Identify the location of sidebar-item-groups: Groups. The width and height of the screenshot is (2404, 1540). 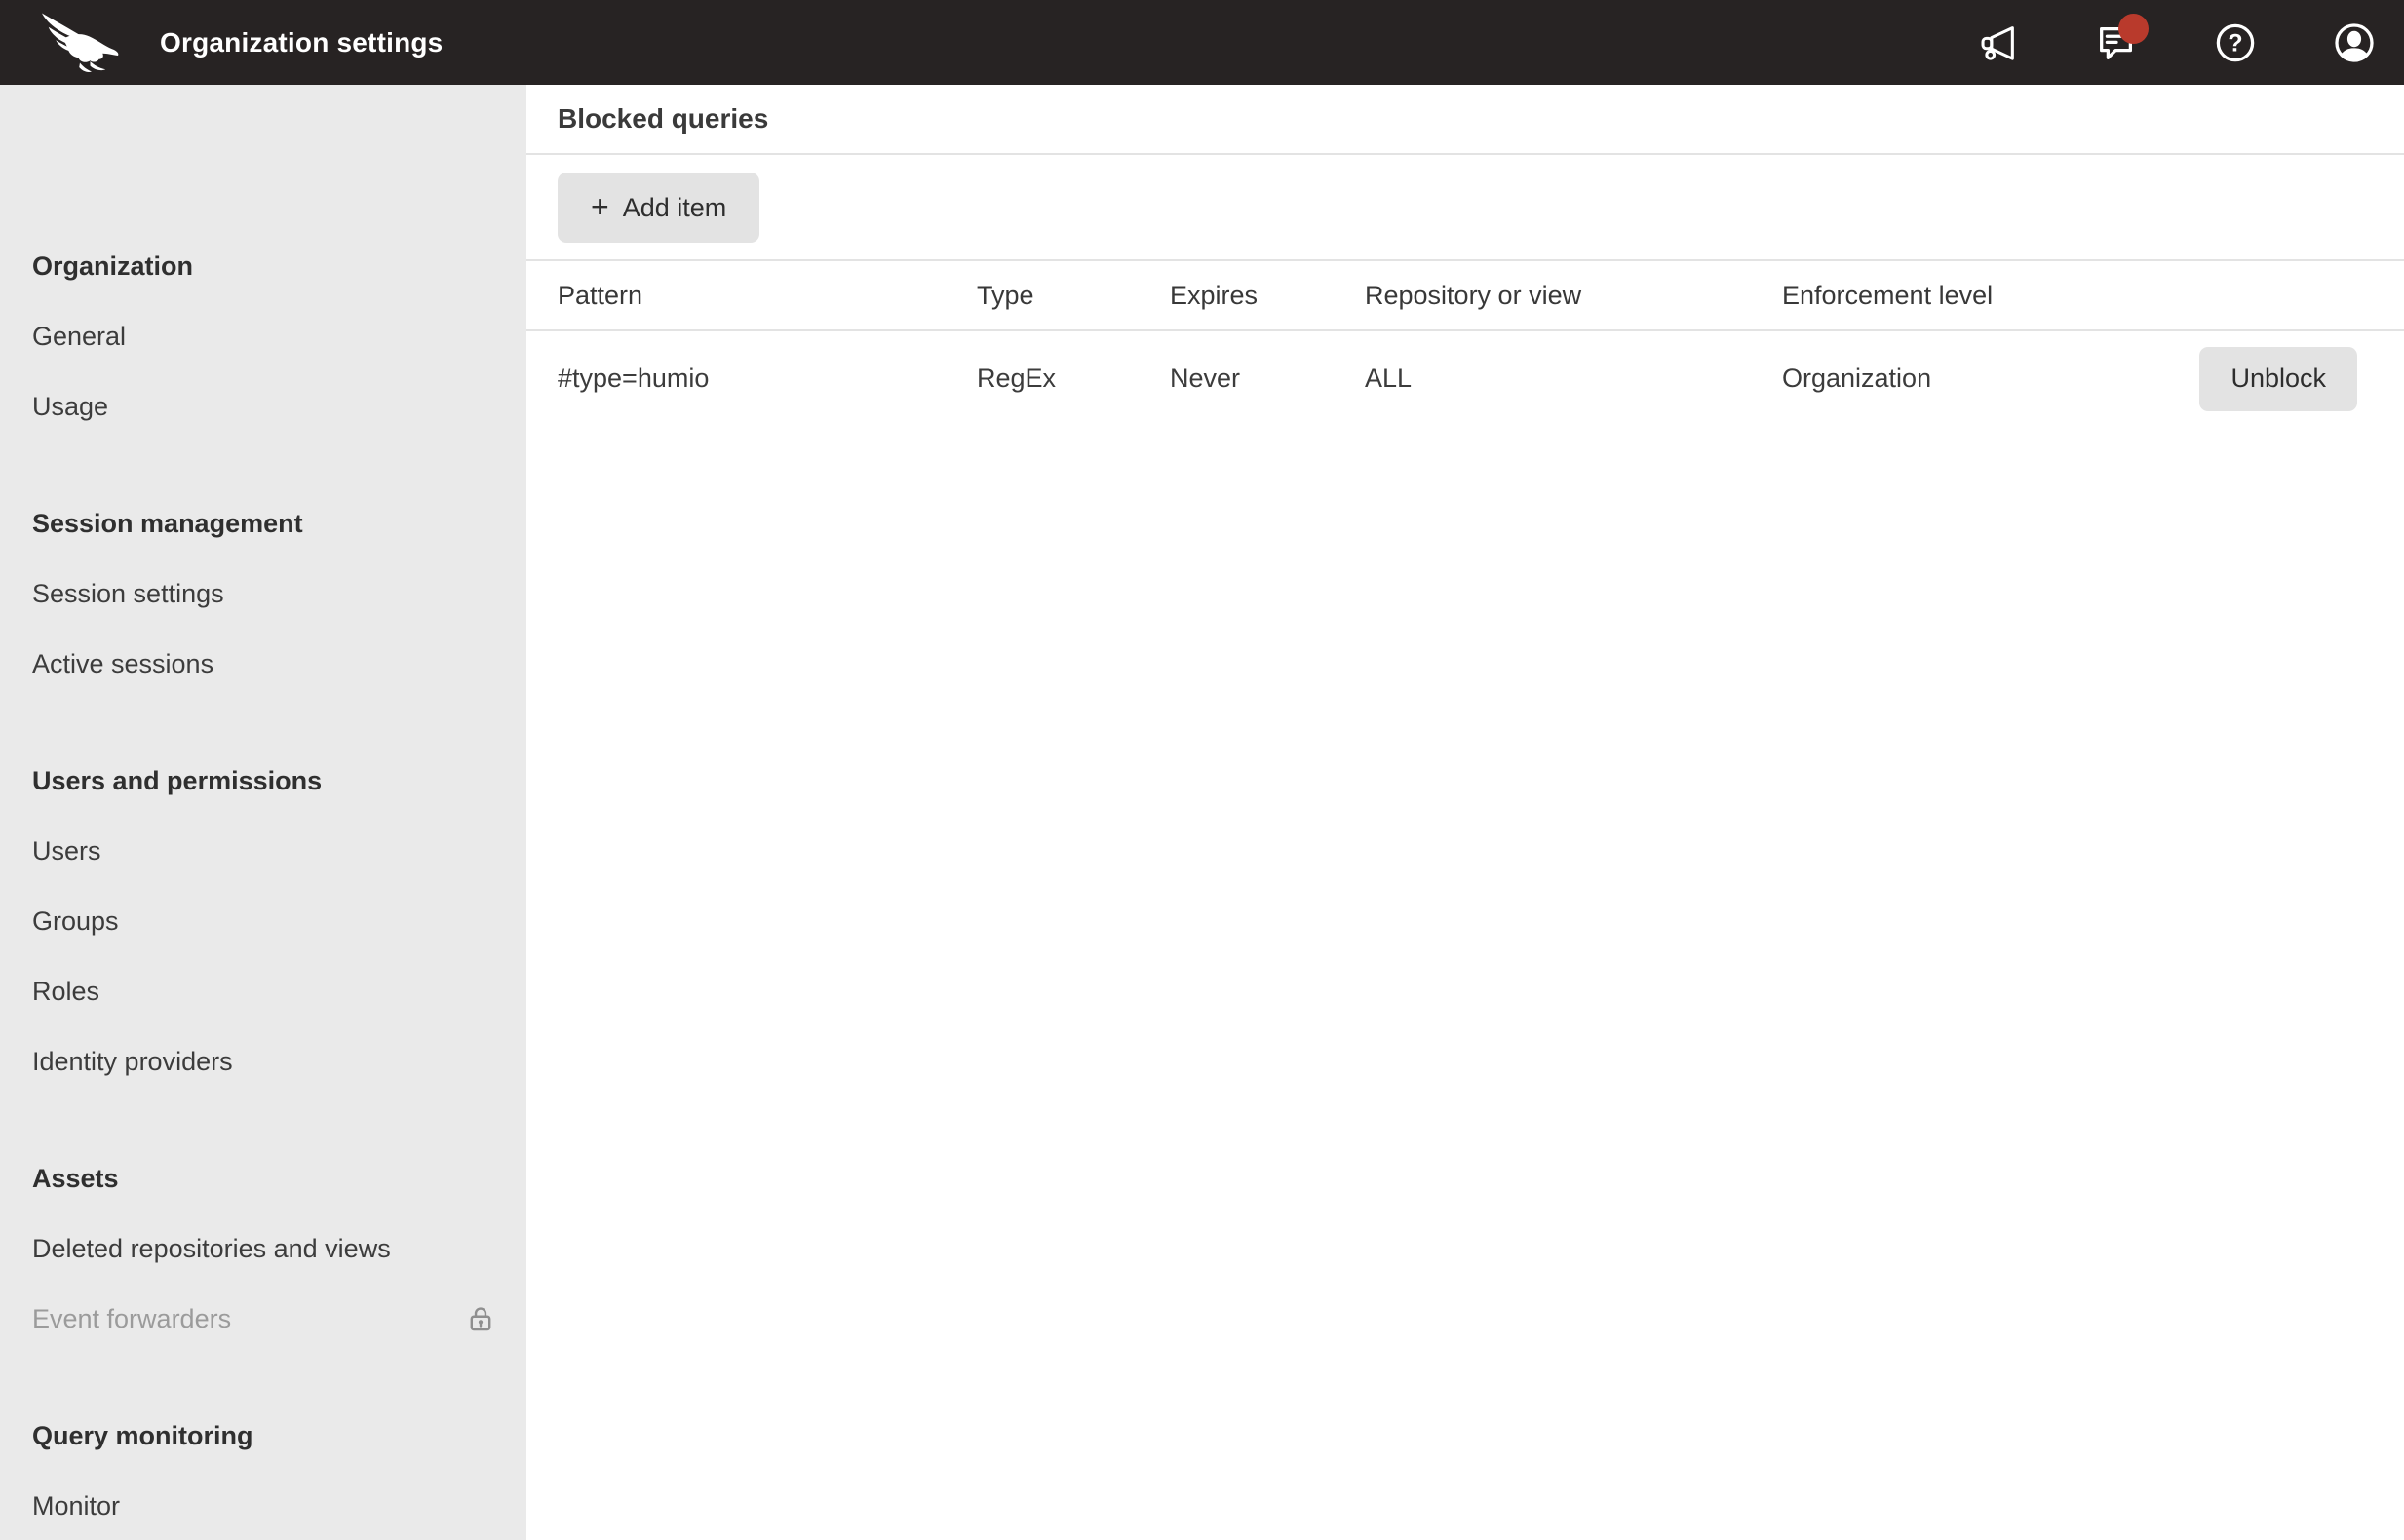
(263, 921).